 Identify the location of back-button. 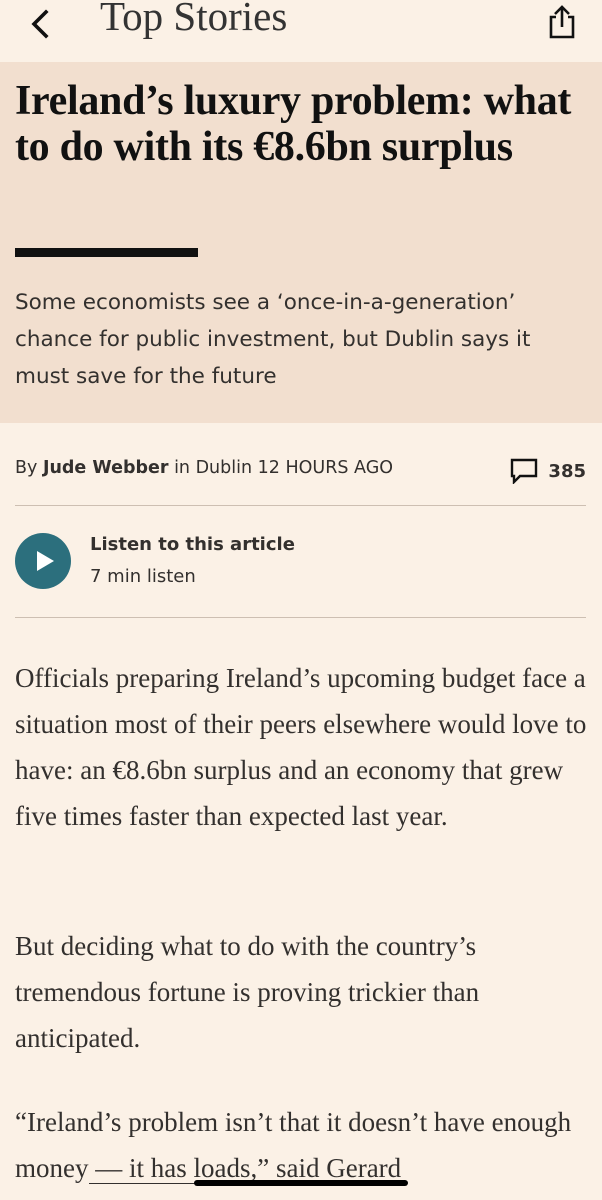
(40, 24).